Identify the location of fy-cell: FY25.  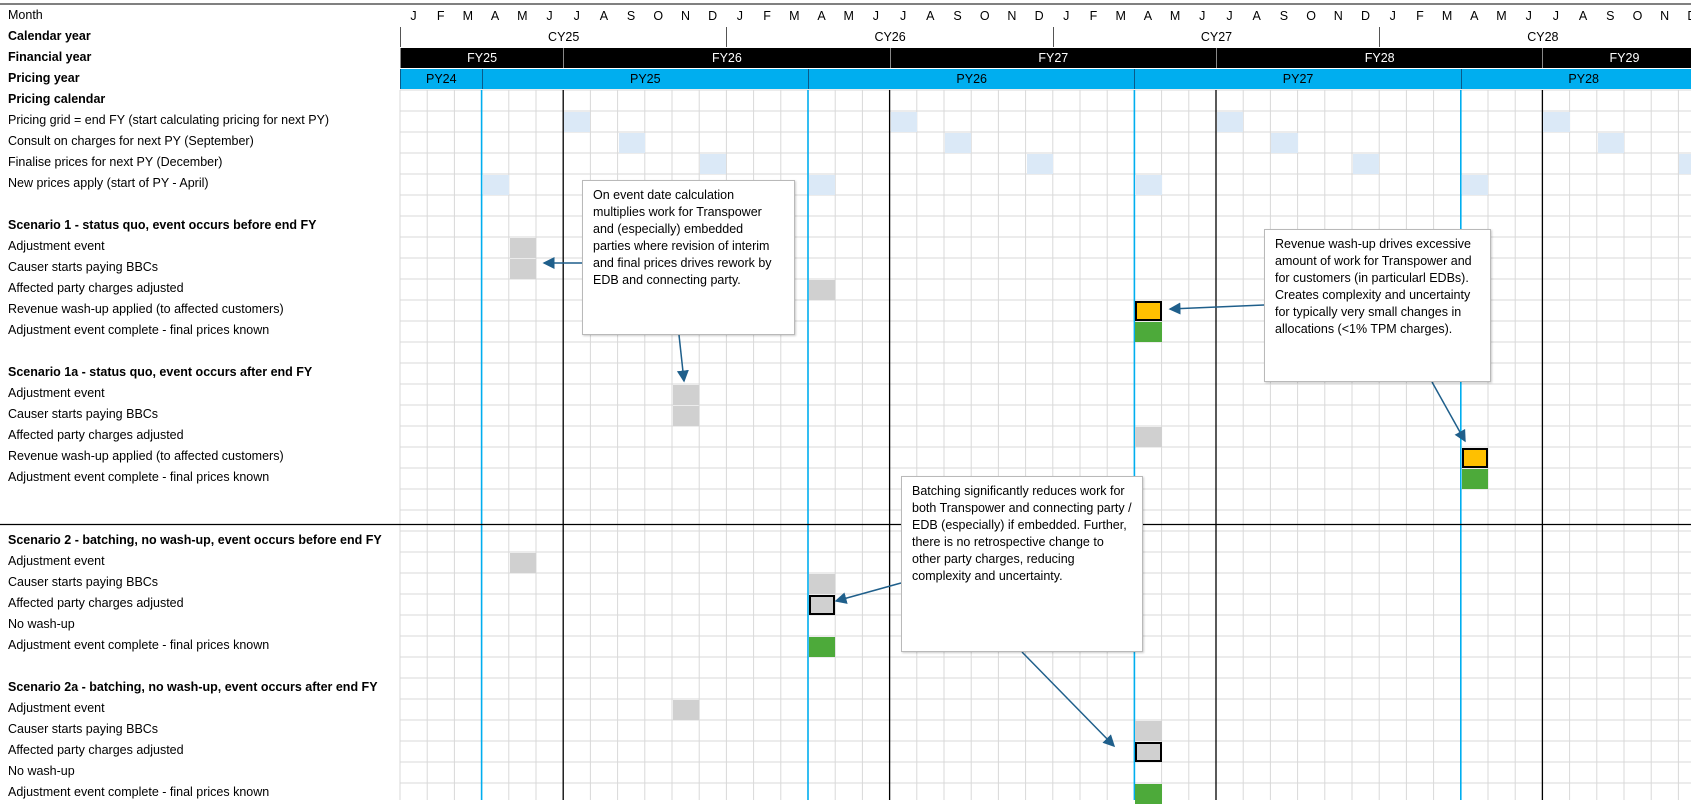
(482, 58).